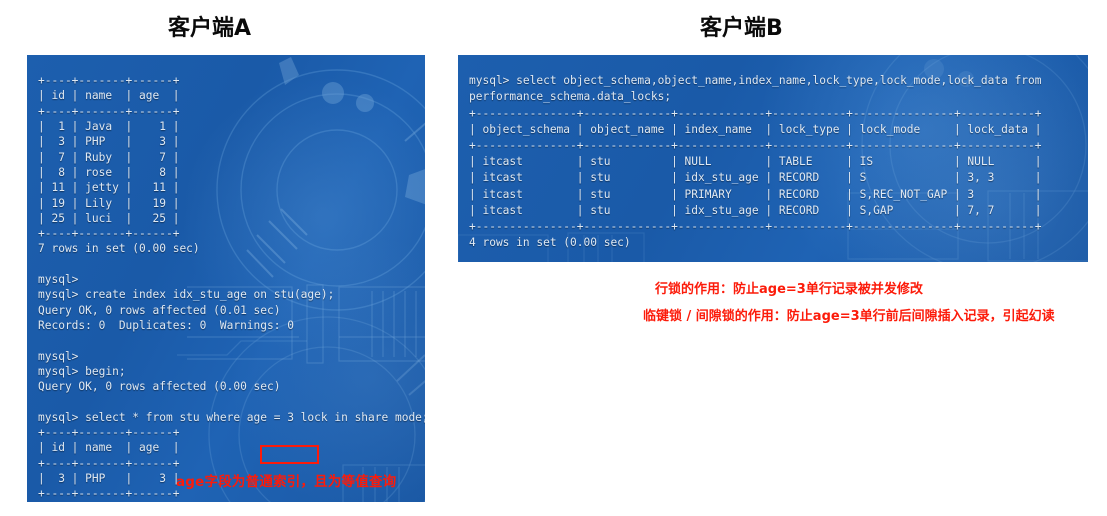 This screenshot has height=516, width=1107. I want to click on highlight-box-age-condition, so click(289, 454).